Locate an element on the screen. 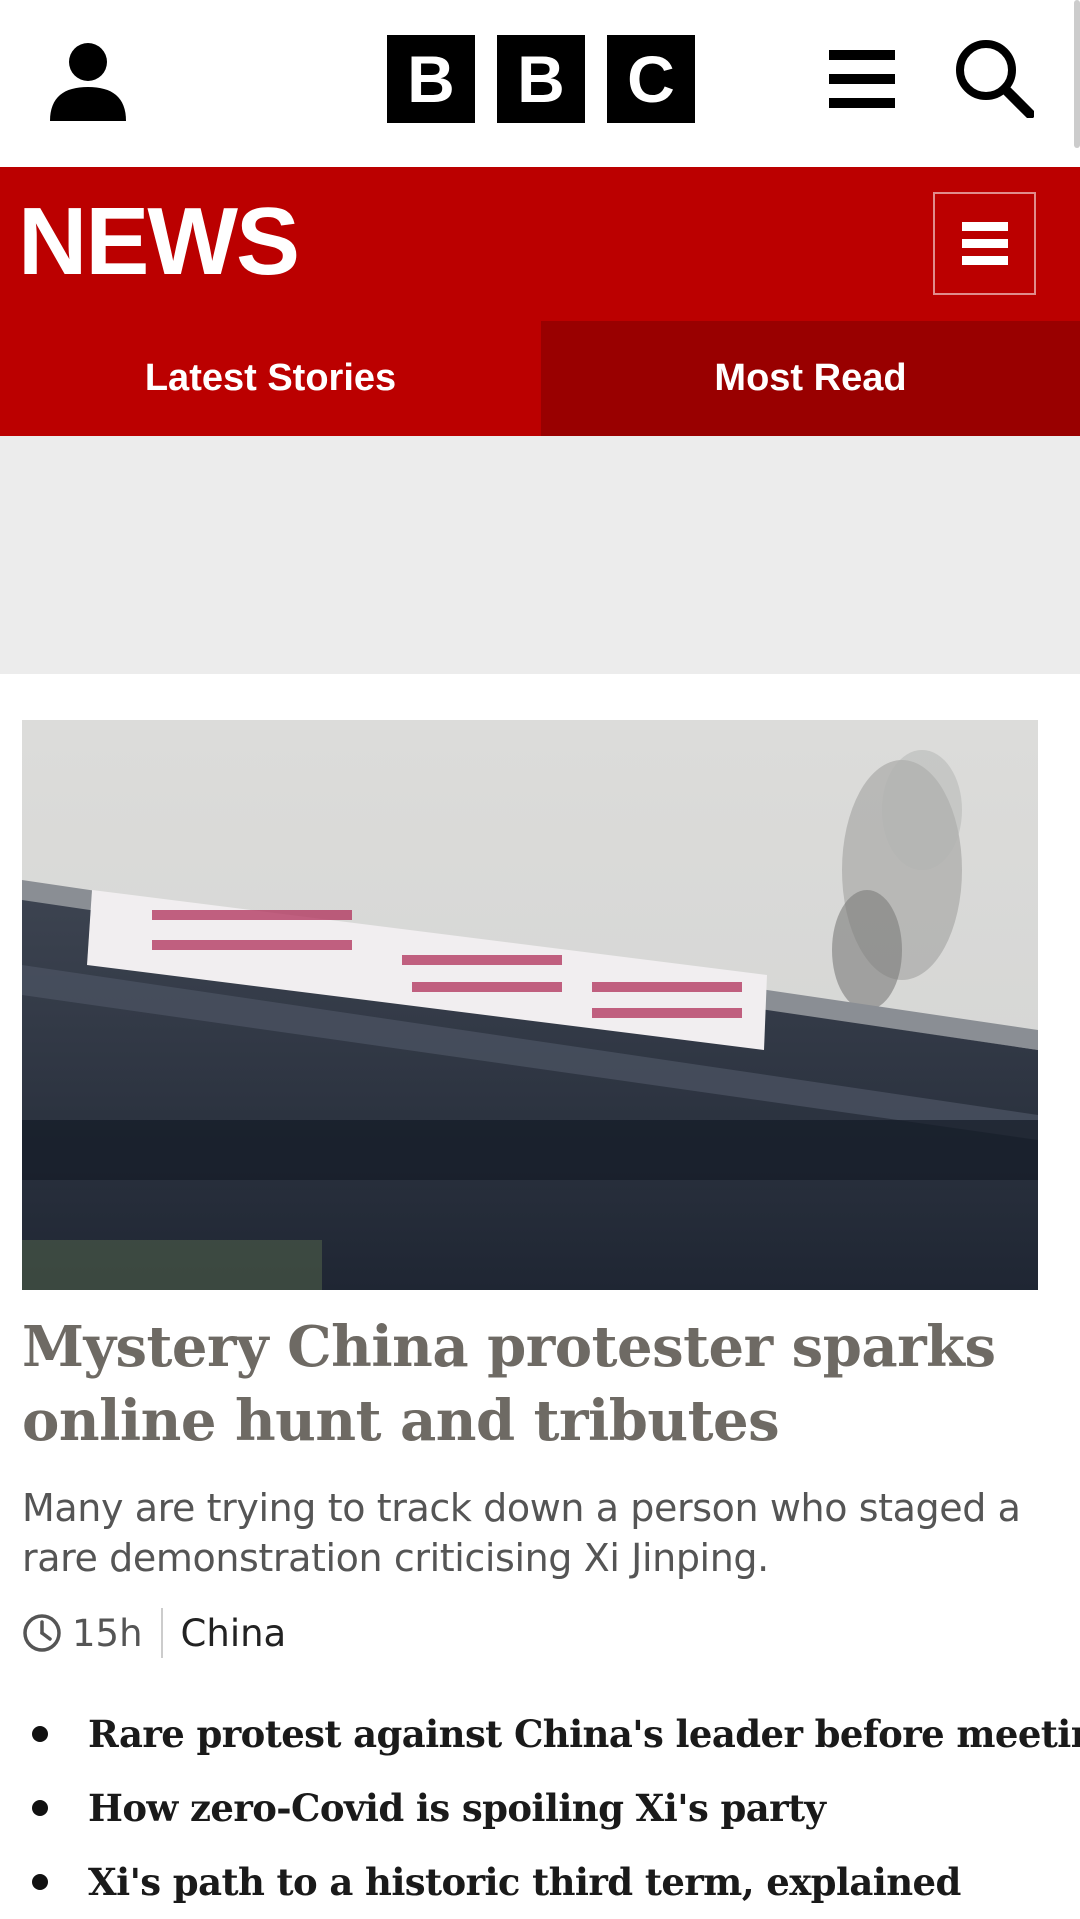  ad-placeholder is located at coordinates (540, 555).